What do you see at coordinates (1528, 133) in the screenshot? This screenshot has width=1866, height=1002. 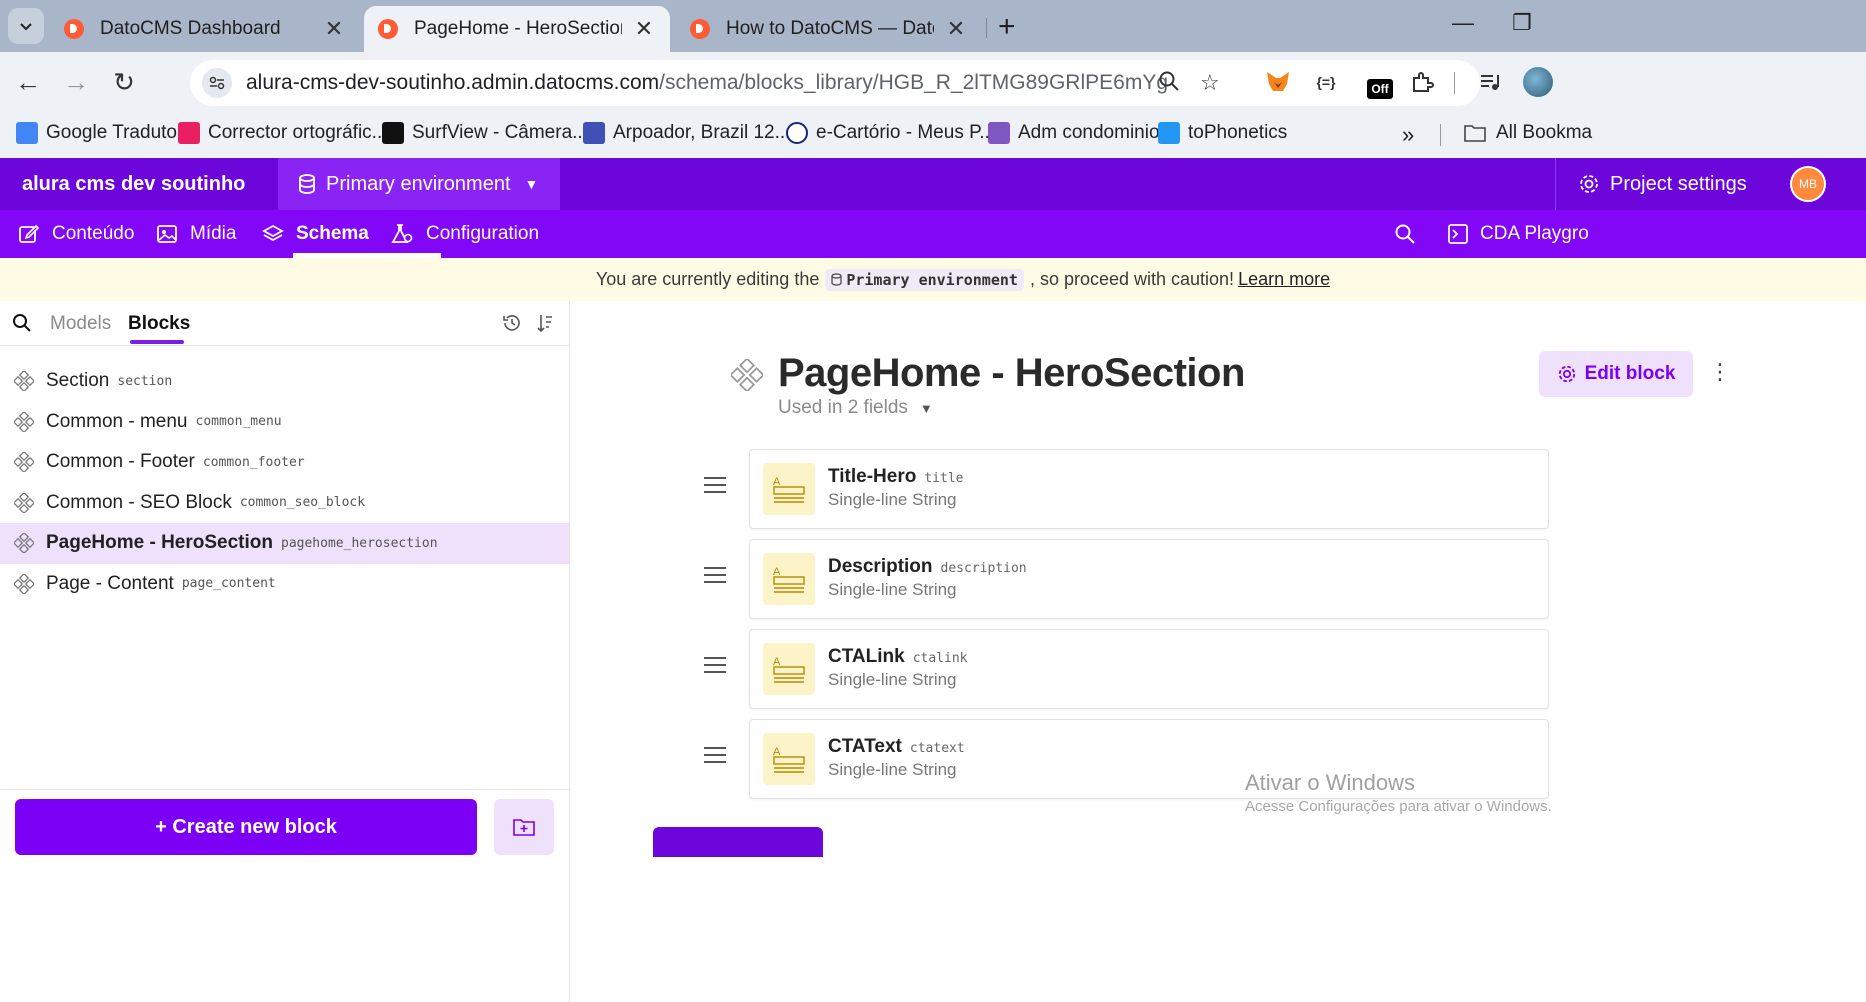 I see `all-bookmarks: All Bookma` at bounding box center [1528, 133].